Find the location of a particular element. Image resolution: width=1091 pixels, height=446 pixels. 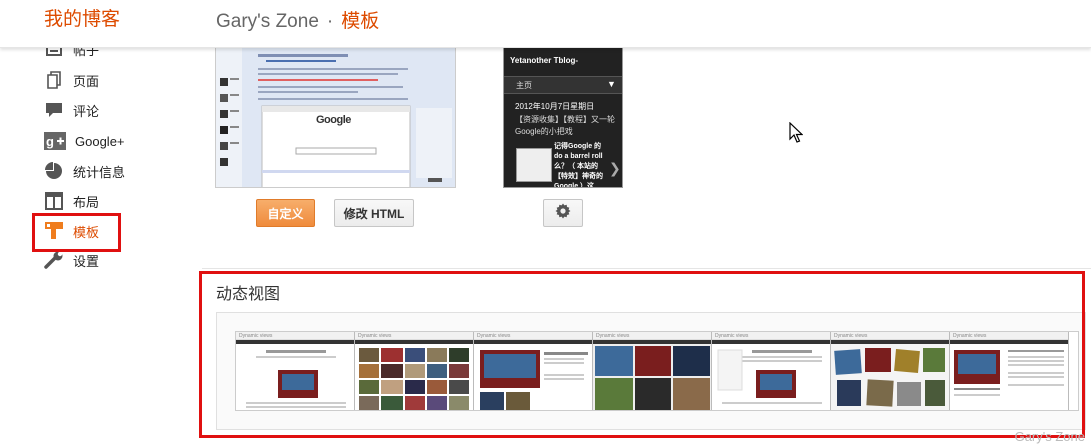

top-header: 我的博客 Gary's Zone · 模板 is located at coordinates (545, 24).